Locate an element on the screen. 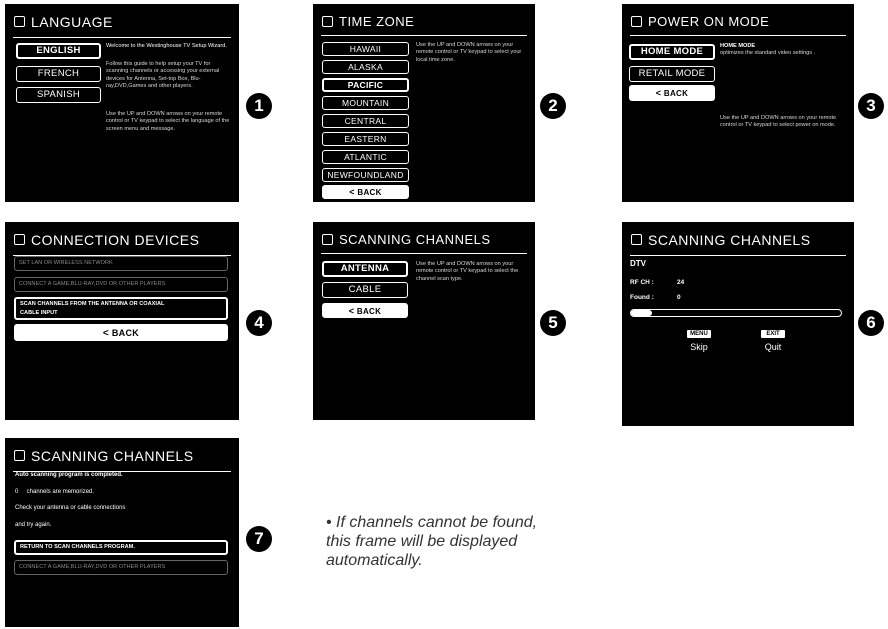  language-header: LANGUAGE is located at coordinates (122, 25).